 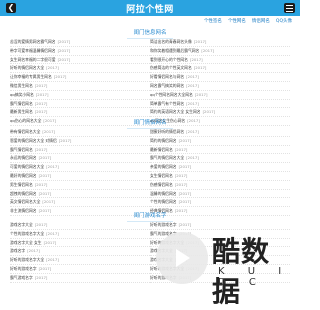 What do you see at coordinates (220, 185) in the screenshot?
I see `list-item: 伤感情侣网名 [2017]` at bounding box center [220, 185].